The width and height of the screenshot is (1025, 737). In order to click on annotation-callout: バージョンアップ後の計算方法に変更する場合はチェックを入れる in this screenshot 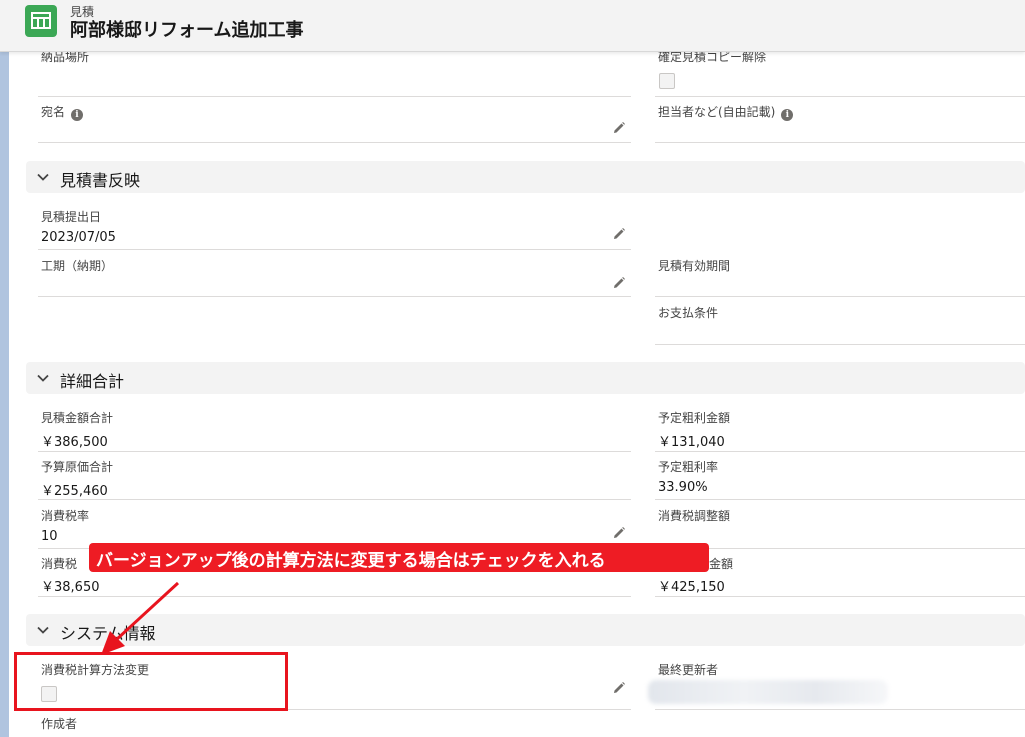, I will do `click(399, 557)`.